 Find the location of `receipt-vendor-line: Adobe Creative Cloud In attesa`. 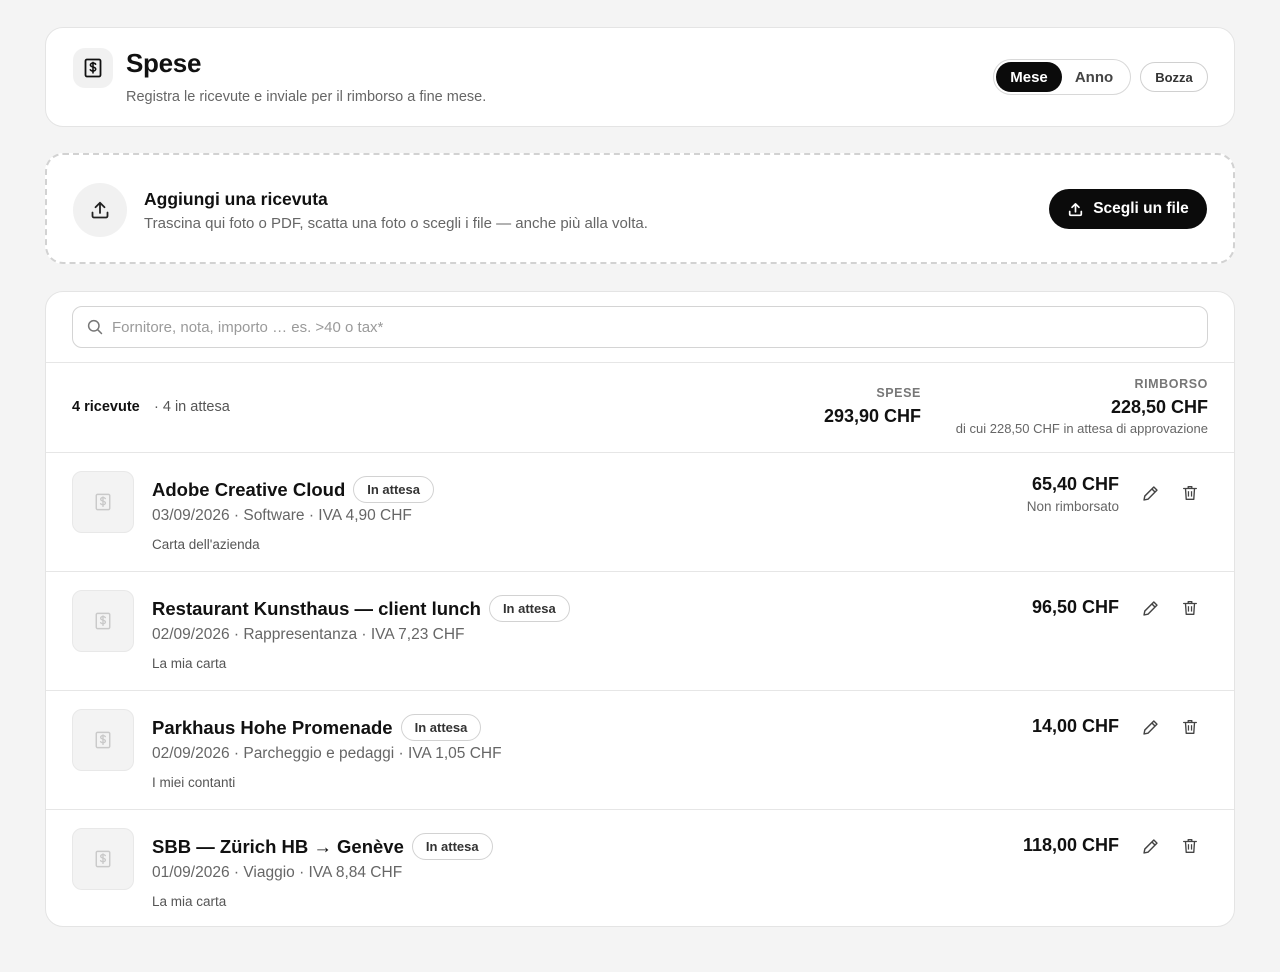

receipt-vendor-line: Adobe Creative Cloud In attesa is located at coordinates (293, 489).